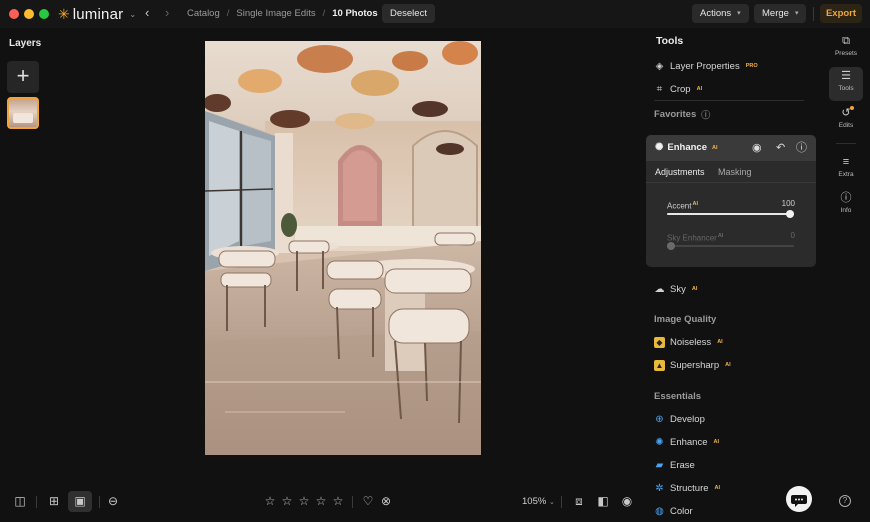 The image size is (870, 522). I want to click on rail-label: Presets, so click(846, 53).